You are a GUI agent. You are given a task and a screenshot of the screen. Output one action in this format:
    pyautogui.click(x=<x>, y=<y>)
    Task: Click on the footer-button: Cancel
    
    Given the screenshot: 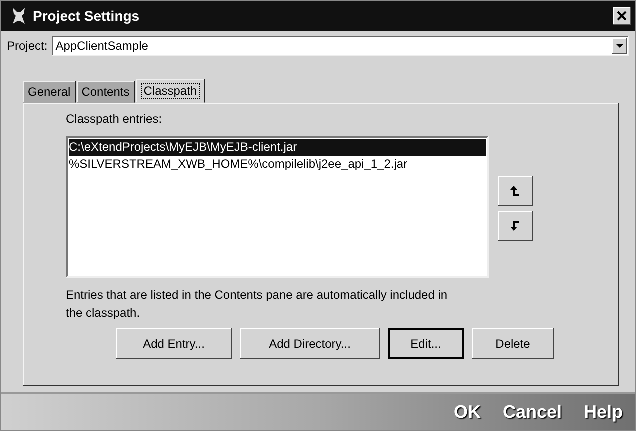 What is the action you would take?
    pyautogui.click(x=532, y=412)
    